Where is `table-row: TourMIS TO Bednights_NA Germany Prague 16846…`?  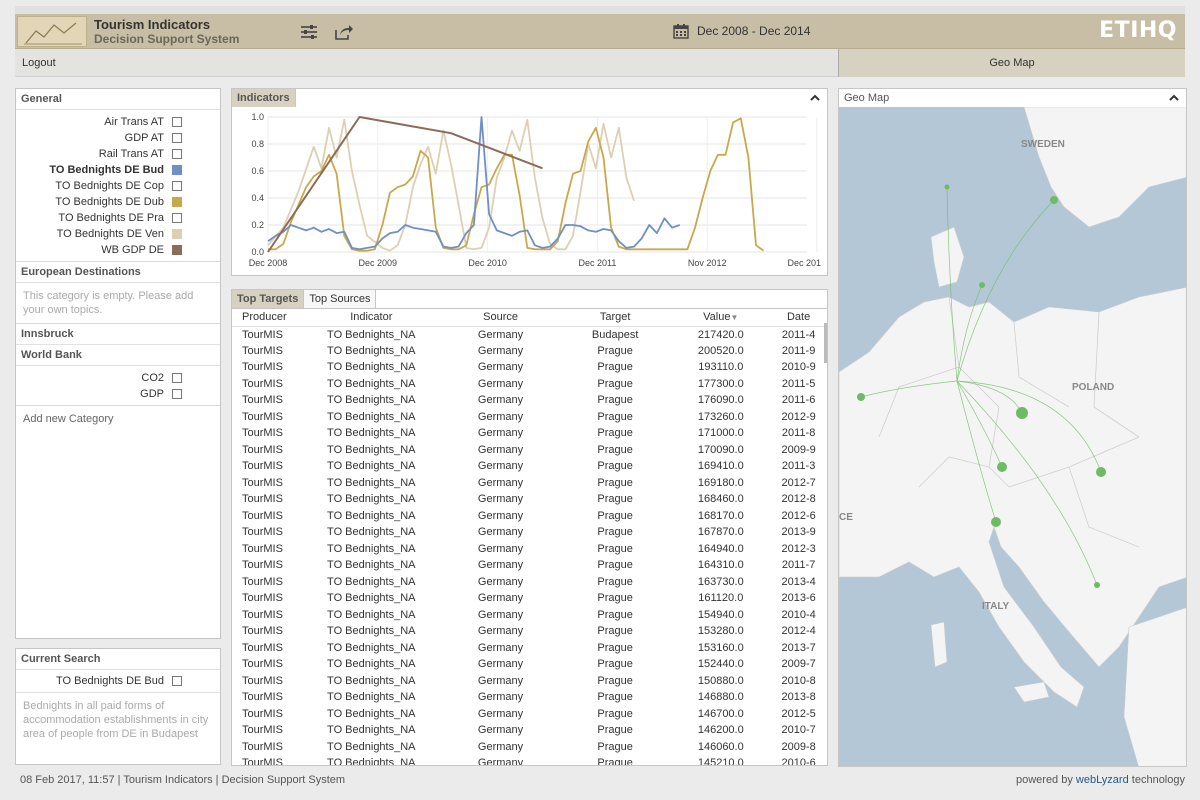
table-row: TourMIS TO Bednights_NA Germany Prague 16846… is located at coordinates (529, 499).